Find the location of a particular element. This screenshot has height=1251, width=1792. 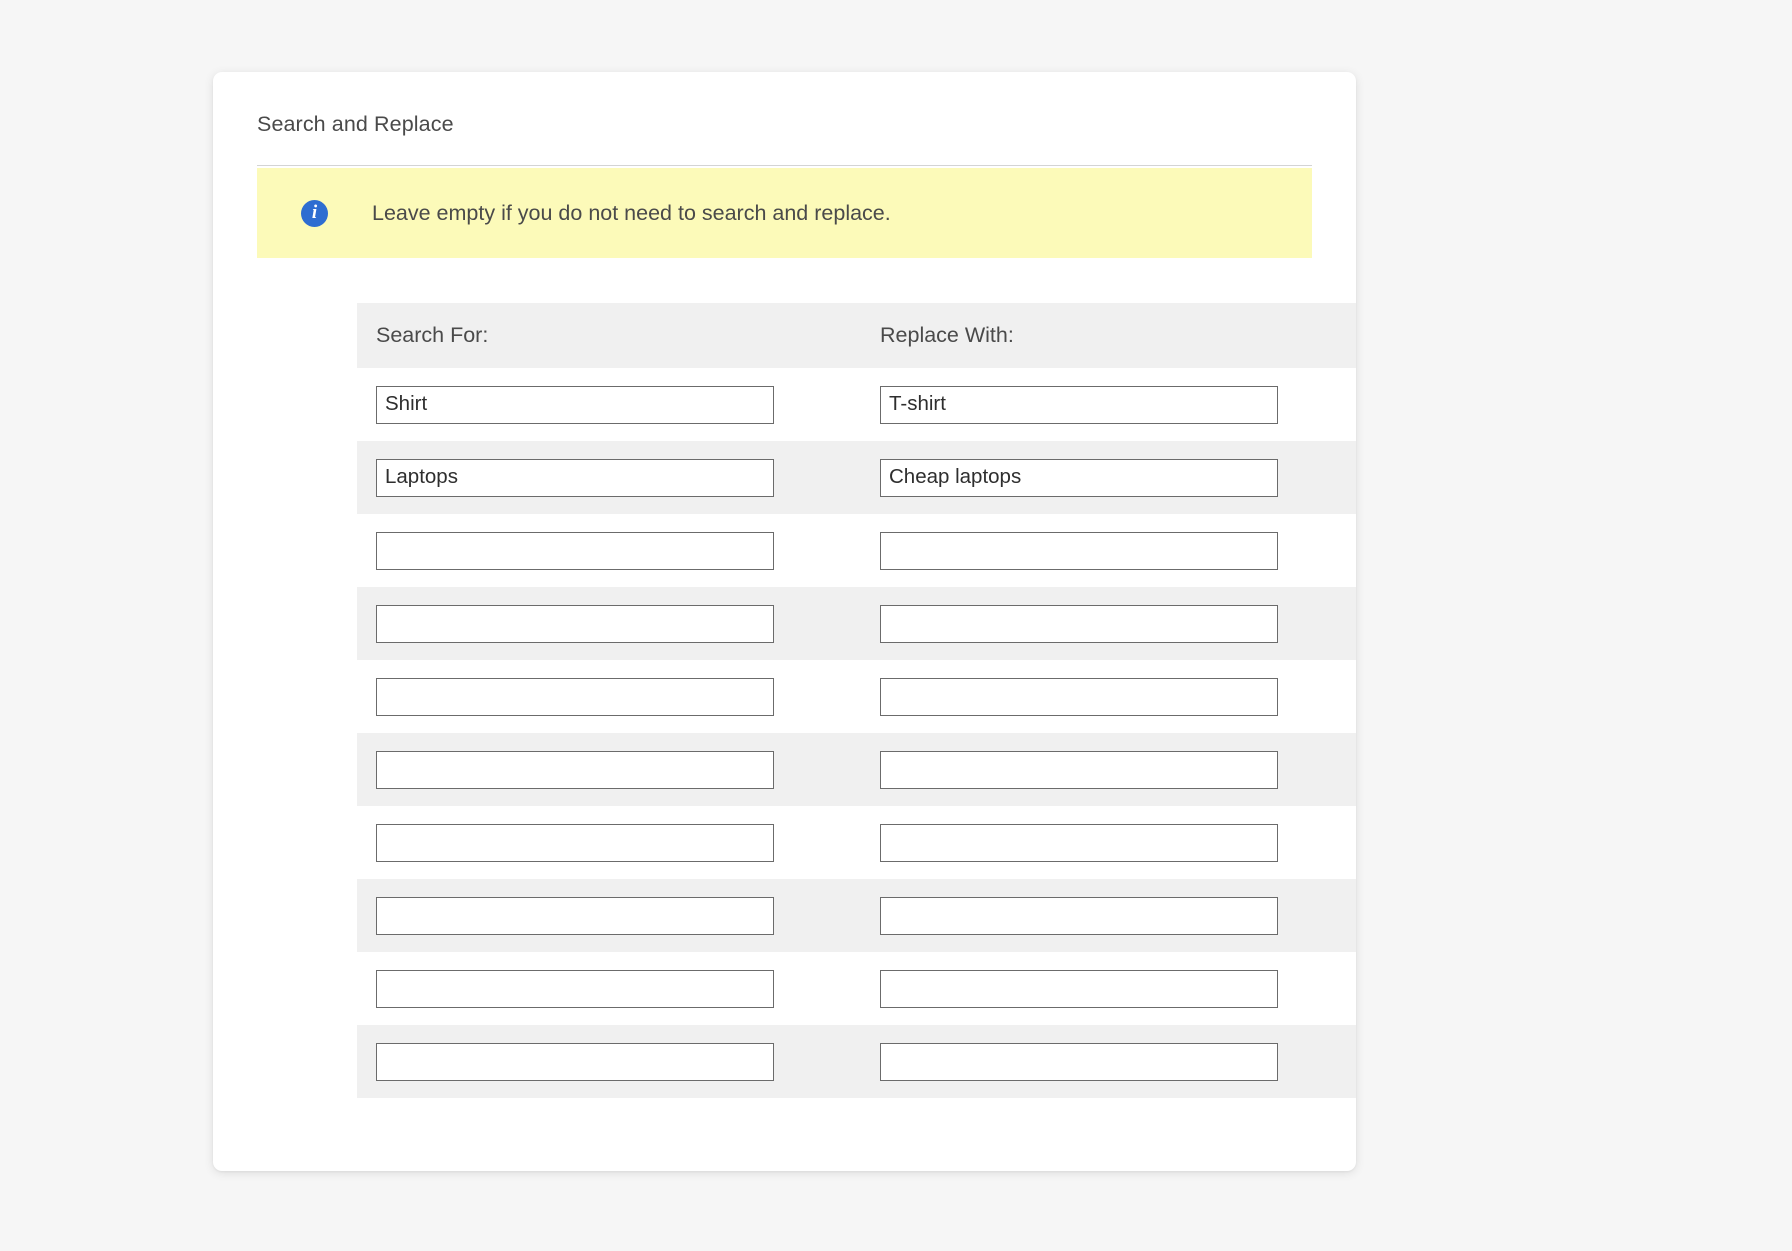

header-cell-search-for: Search For: is located at coordinates (609, 335).